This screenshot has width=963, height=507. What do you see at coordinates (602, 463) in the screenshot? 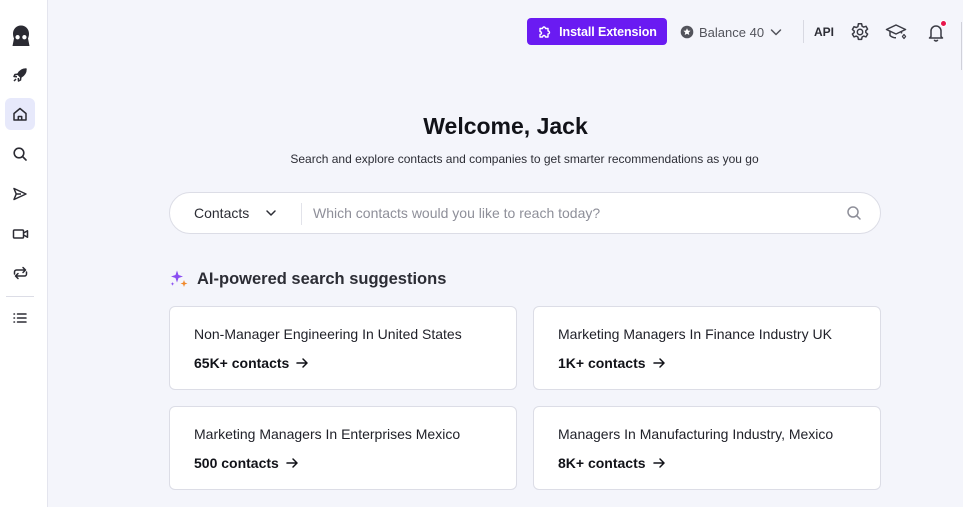
I see `suggestion-count-label: 8K+ contacts` at bounding box center [602, 463].